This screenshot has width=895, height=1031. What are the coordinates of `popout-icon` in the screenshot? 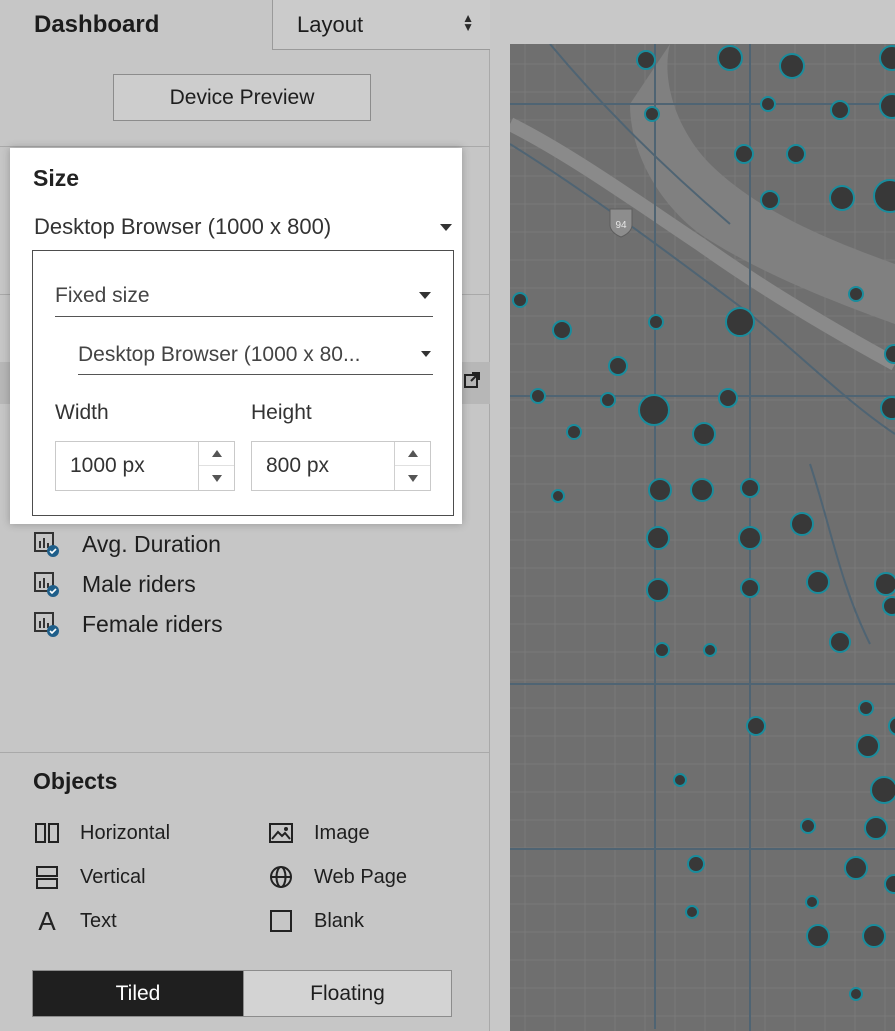 It's located at (472, 380).